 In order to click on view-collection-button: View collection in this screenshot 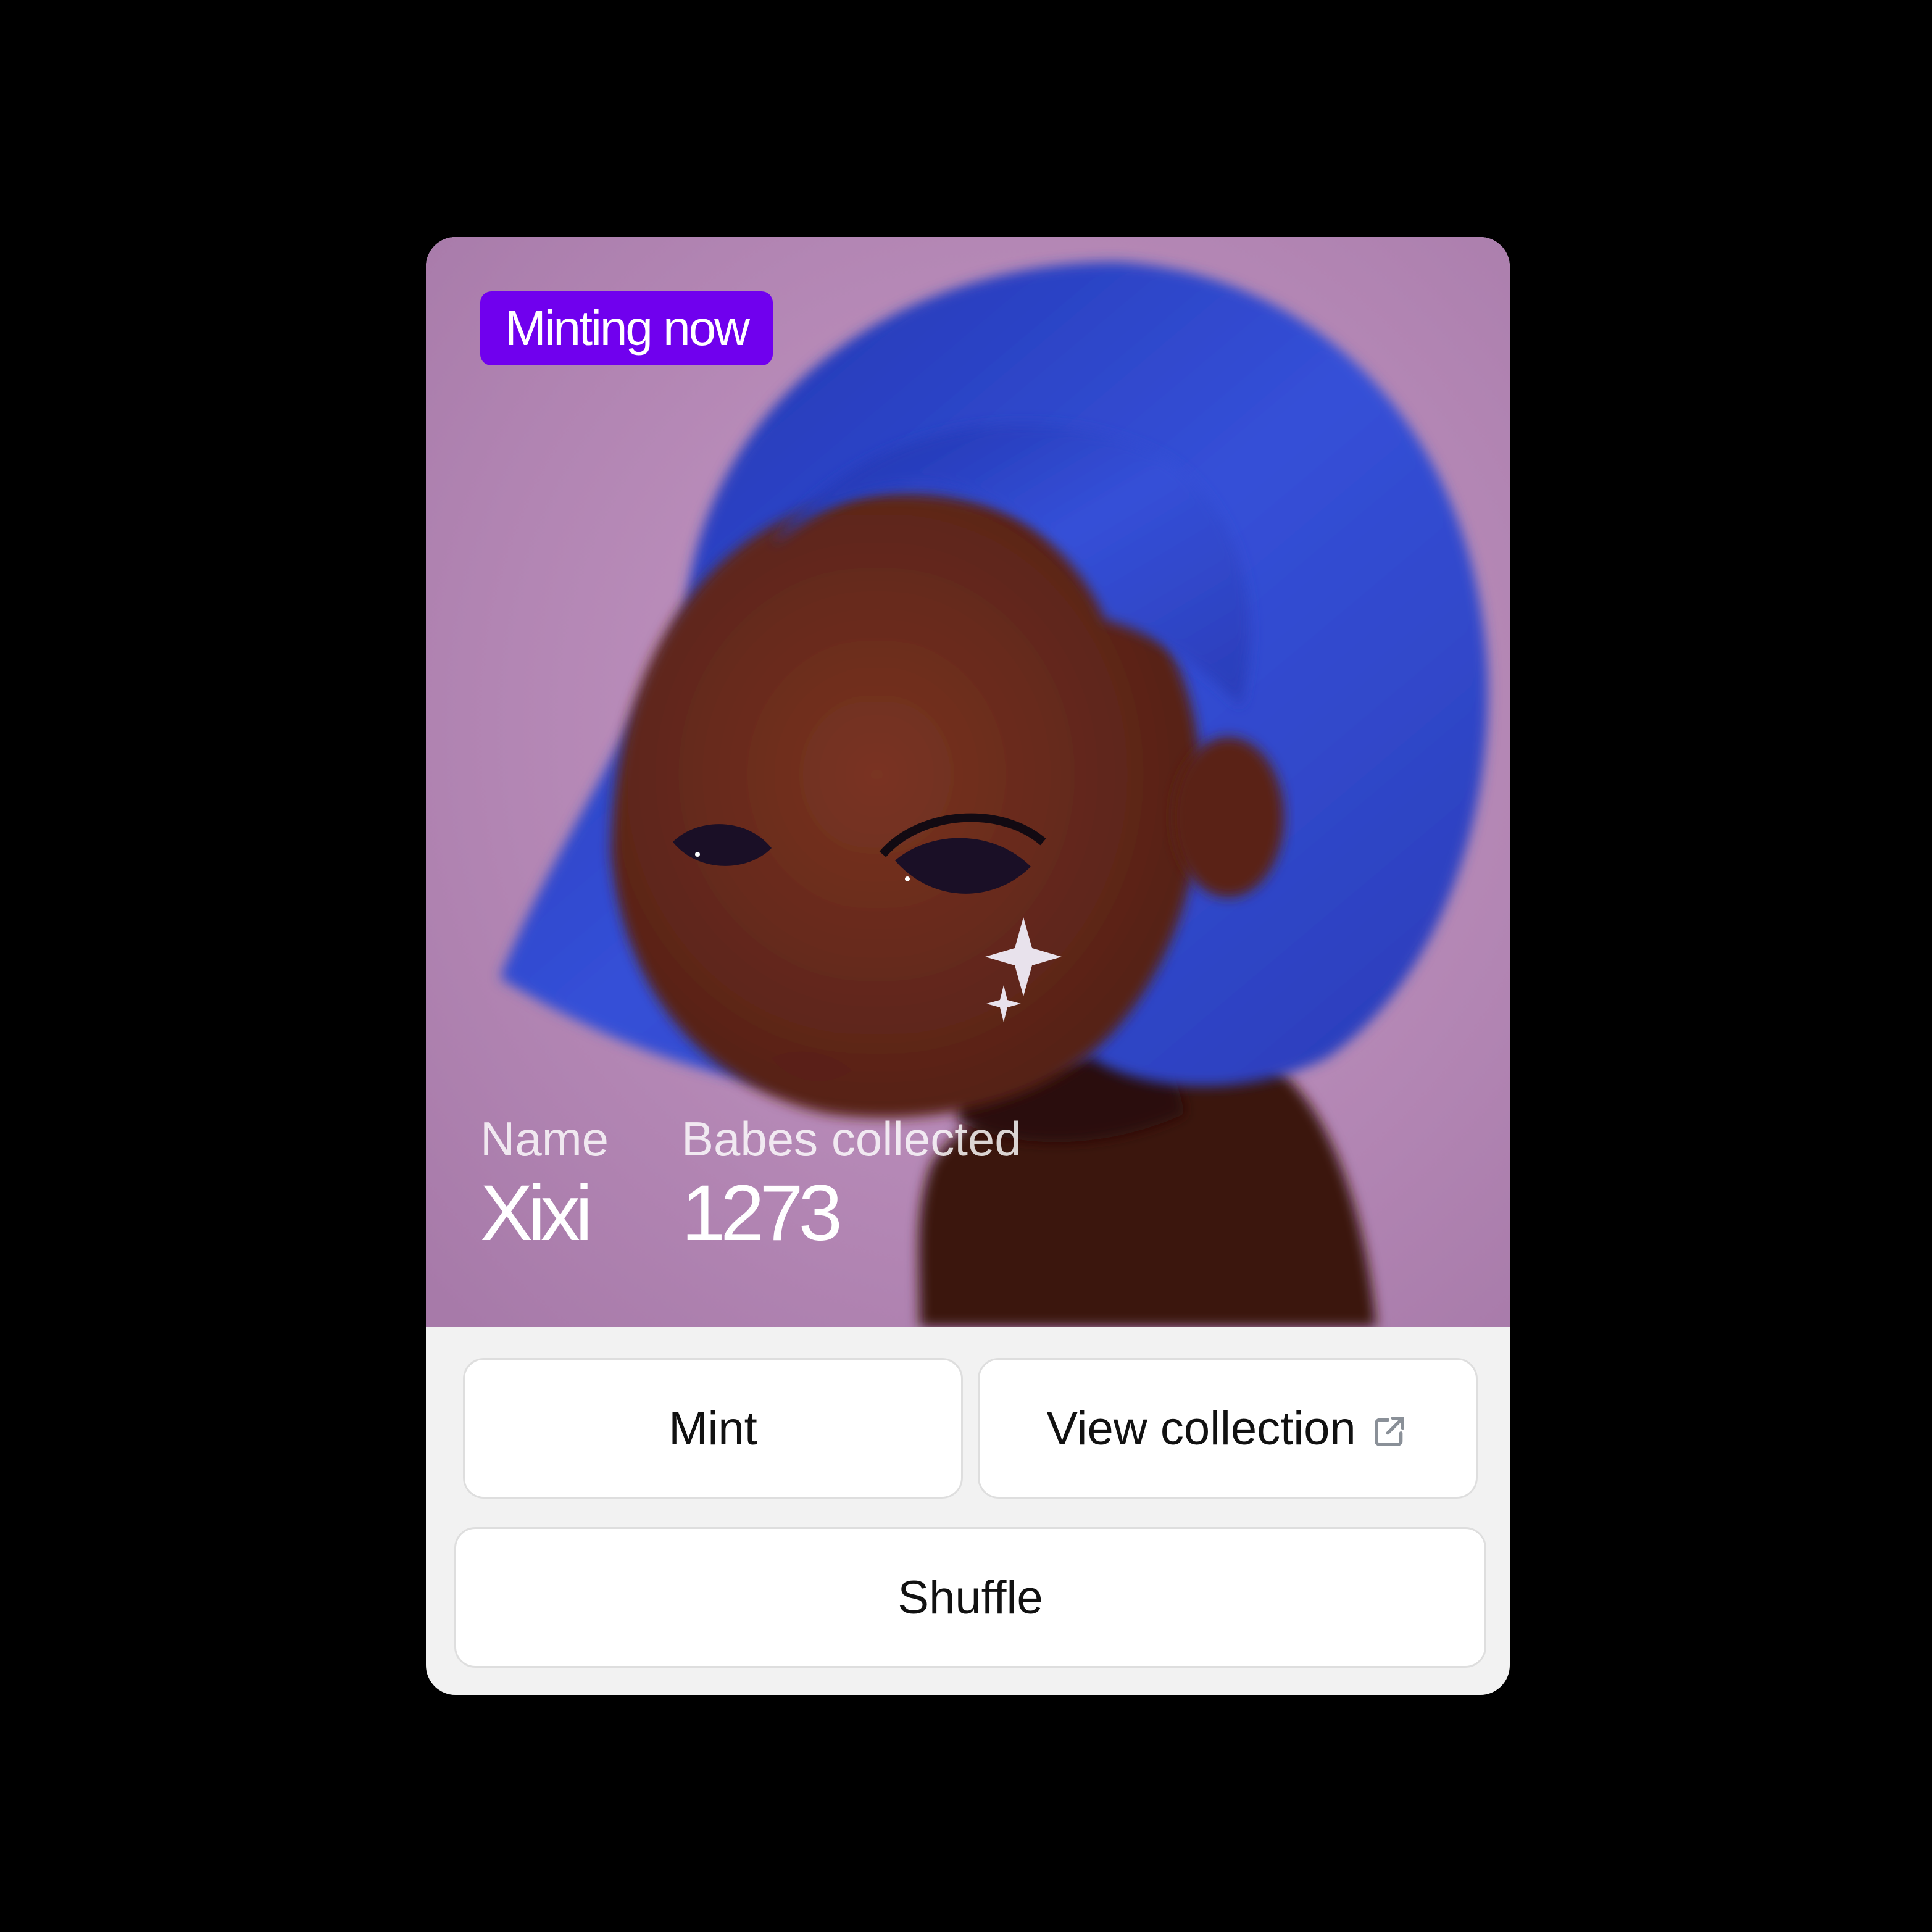, I will do `click(1228, 1428)`.